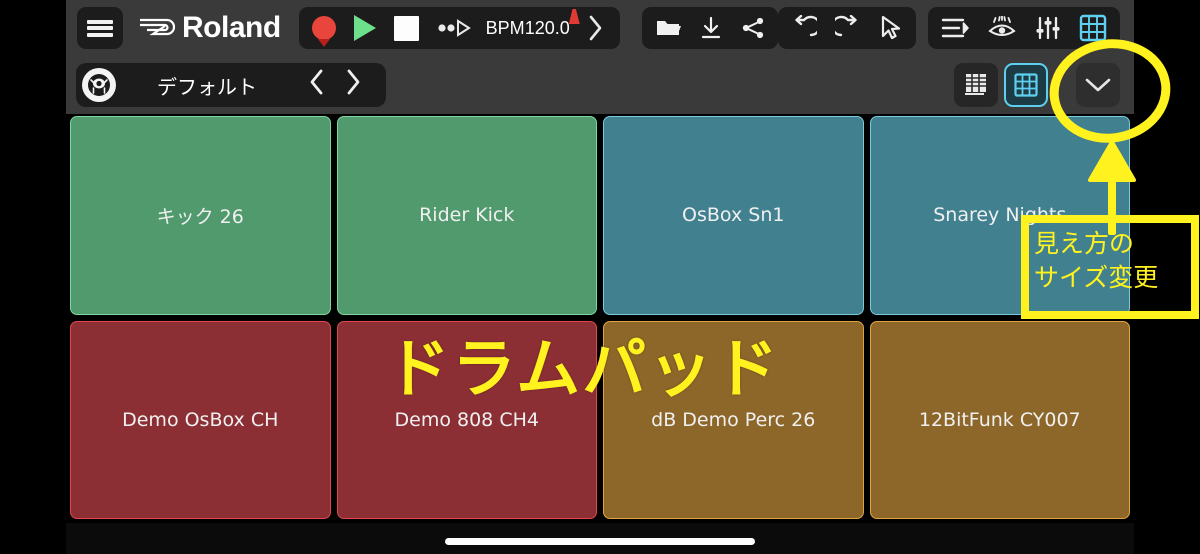 The image size is (1200, 554). I want to click on record-icon, so click(323, 28).